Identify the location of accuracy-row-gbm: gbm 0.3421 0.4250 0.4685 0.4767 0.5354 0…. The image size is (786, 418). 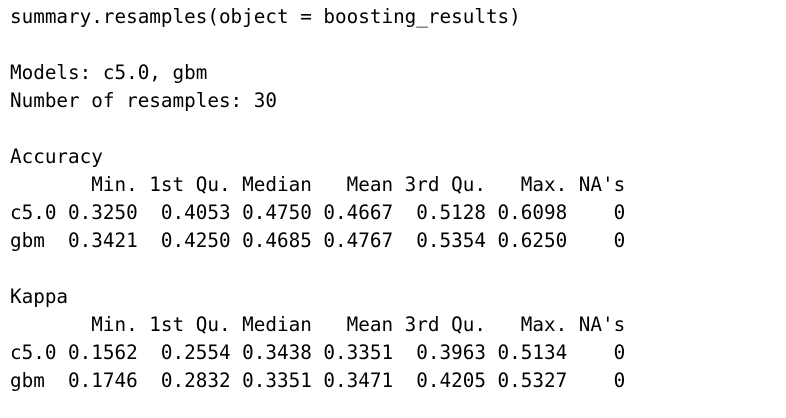
(318, 240).